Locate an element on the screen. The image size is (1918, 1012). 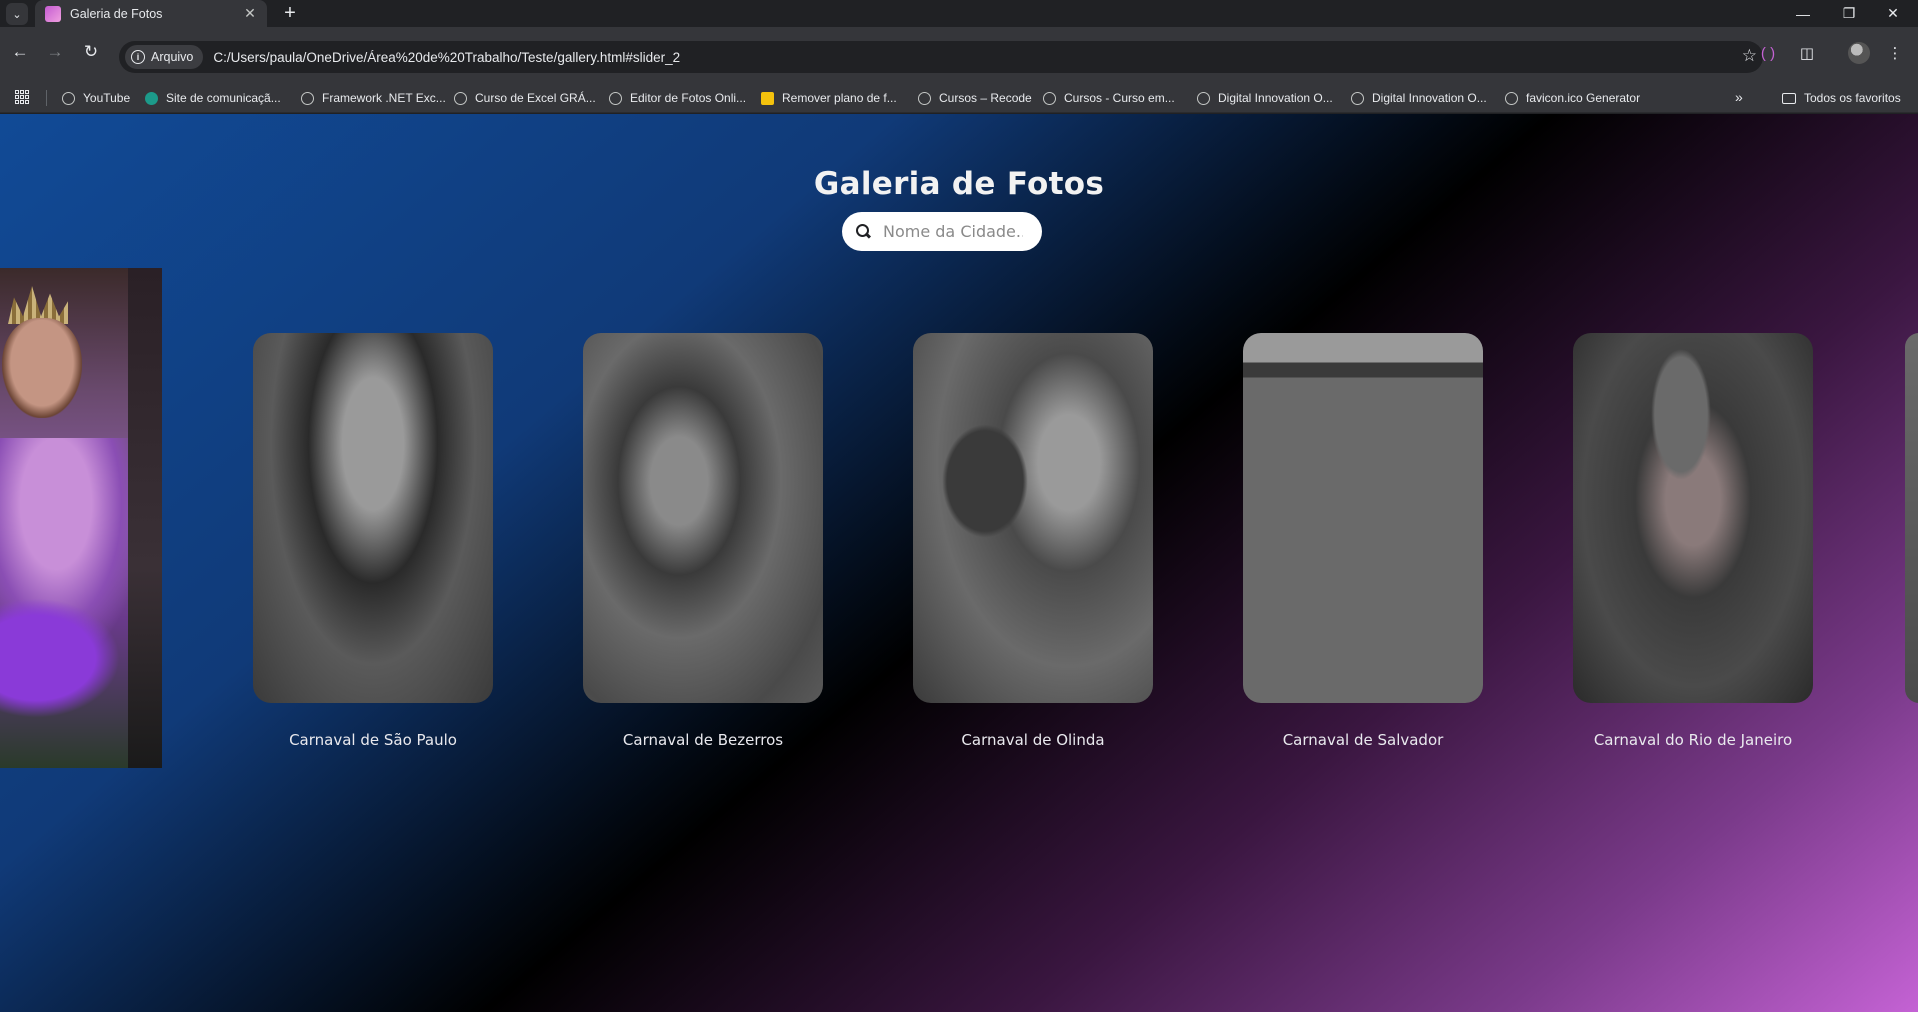
gallery-card: Carnaval de São Paulo is located at coordinates (373, 541).